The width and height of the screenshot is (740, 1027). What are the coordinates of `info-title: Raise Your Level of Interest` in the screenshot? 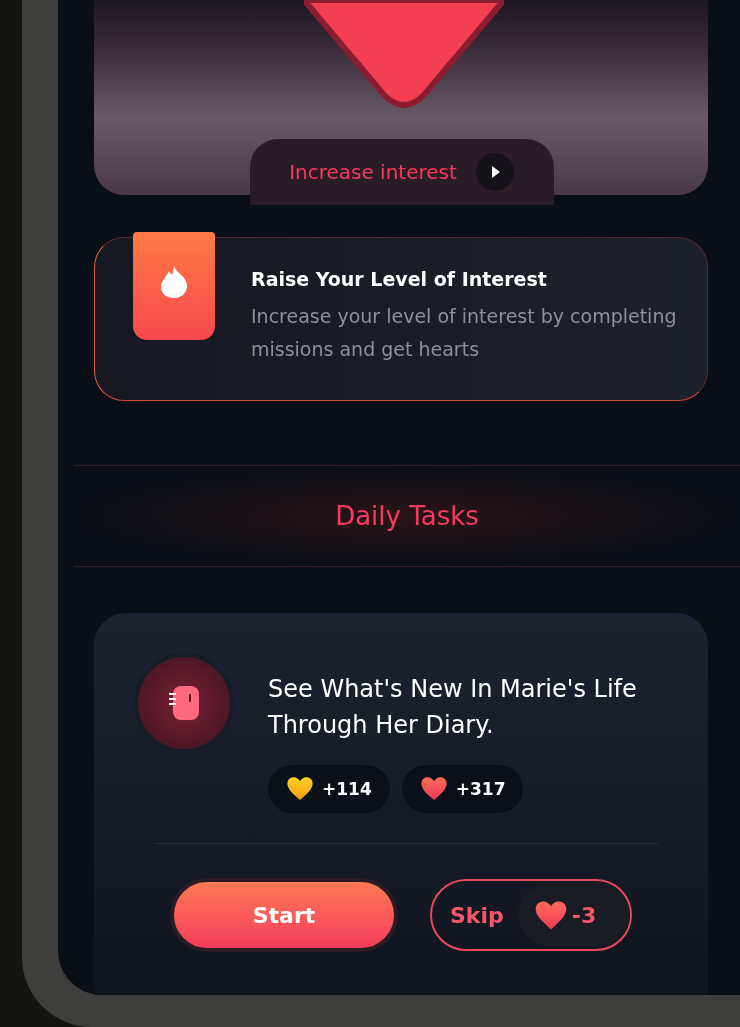 It's located at (399, 279).